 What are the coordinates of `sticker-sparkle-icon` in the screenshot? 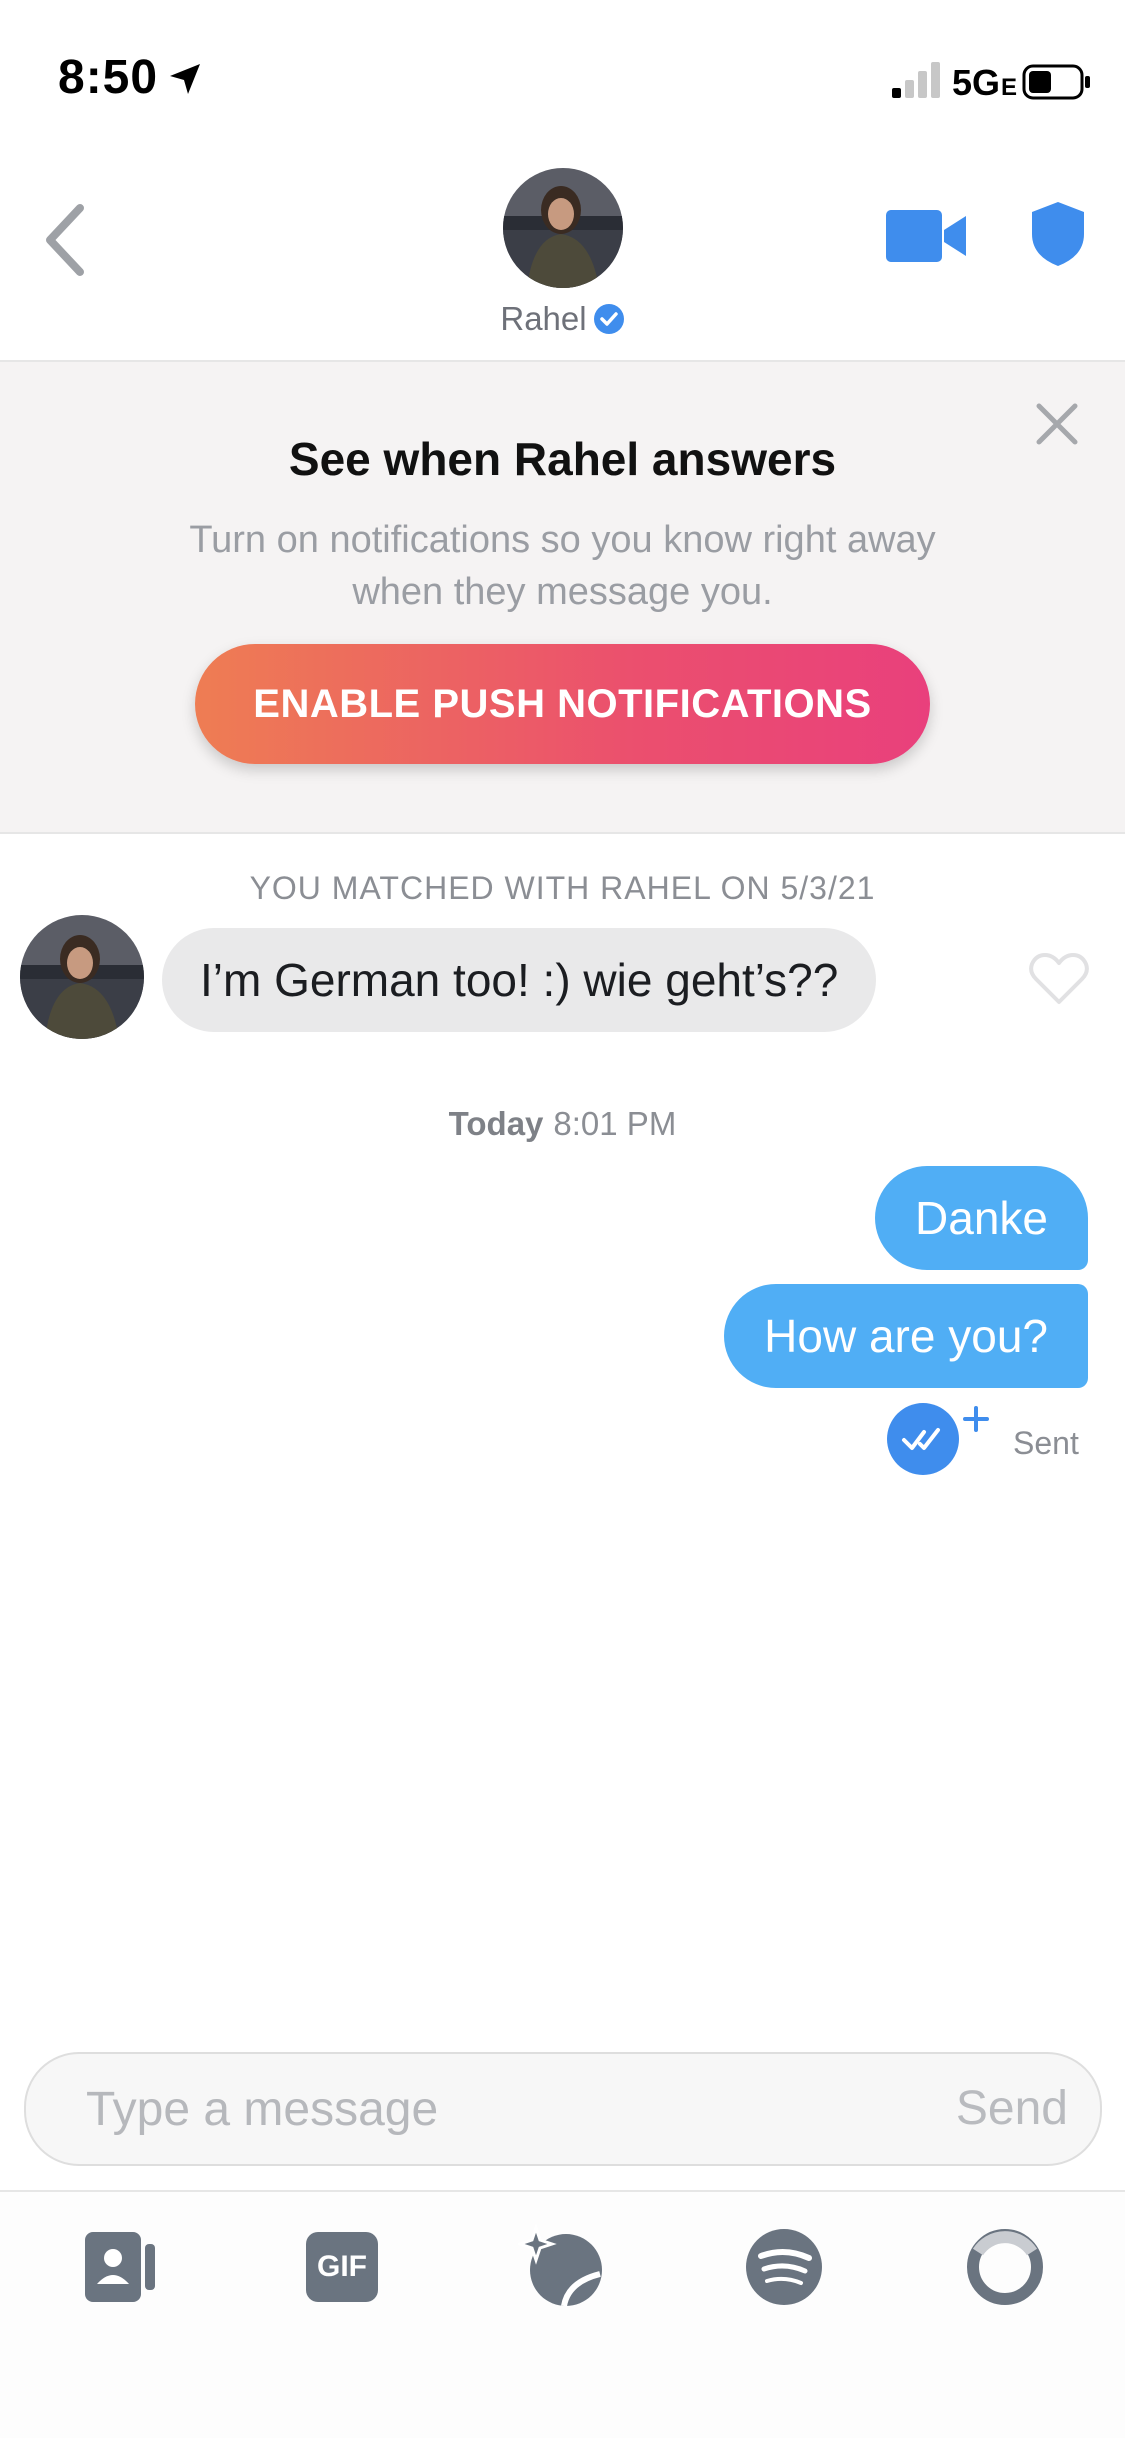 It's located at (558, 2265).